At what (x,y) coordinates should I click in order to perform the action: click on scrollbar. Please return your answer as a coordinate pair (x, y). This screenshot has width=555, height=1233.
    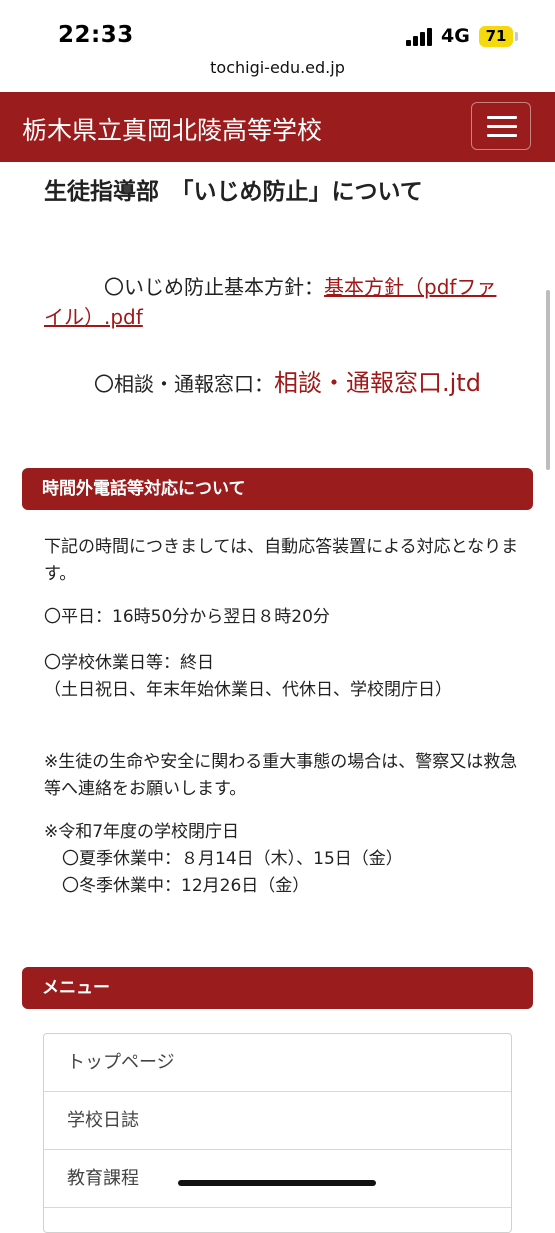
    Looking at the image, I should click on (548, 380).